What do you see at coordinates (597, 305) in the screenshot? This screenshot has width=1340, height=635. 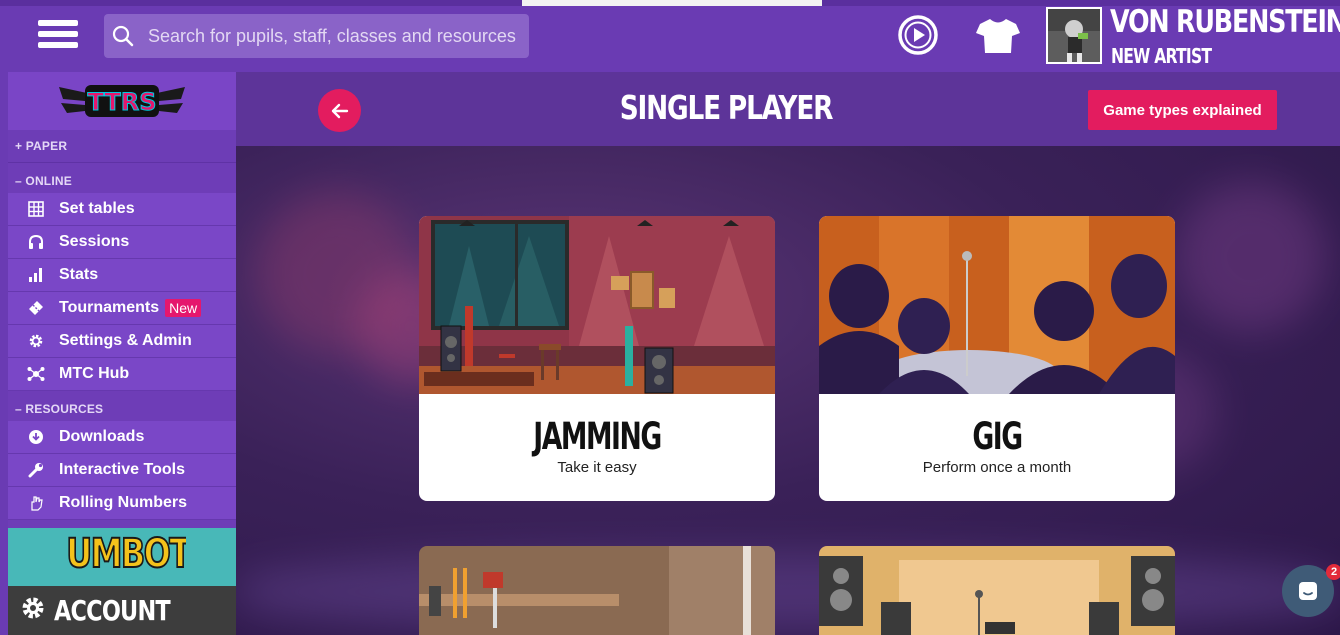 I see `jamming-image` at bounding box center [597, 305].